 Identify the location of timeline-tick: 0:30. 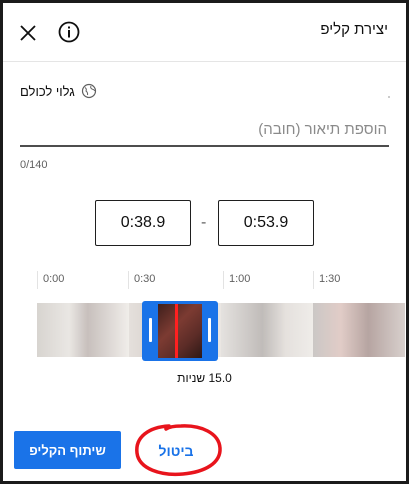
(141, 280).